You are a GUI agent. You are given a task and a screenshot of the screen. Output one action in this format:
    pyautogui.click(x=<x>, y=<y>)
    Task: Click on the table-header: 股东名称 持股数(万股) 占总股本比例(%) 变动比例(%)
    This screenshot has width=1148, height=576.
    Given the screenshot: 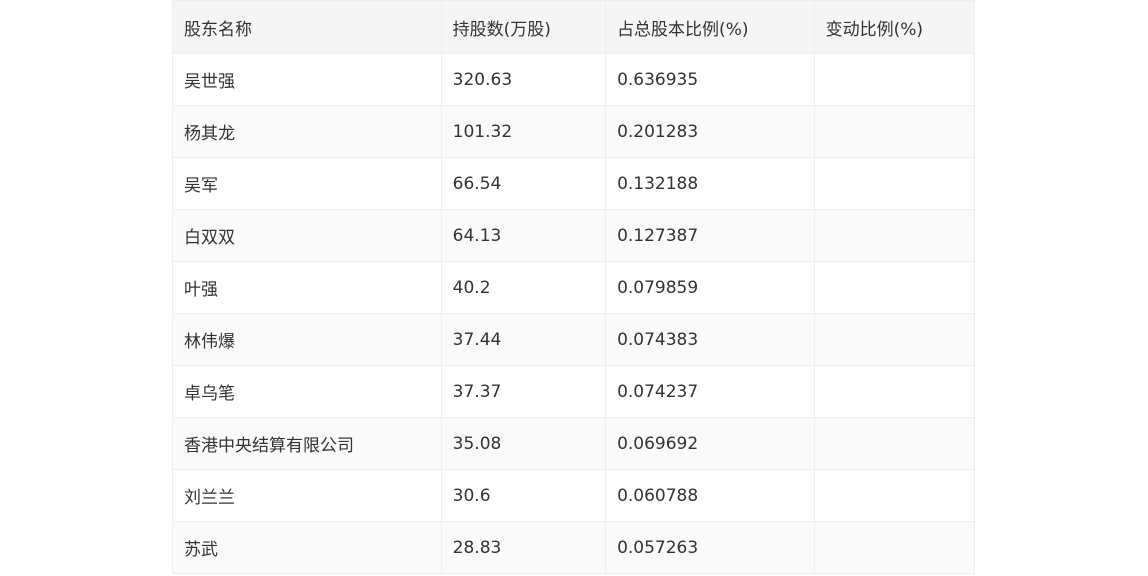 What is the action you would take?
    pyautogui.click(x=574, y=27)
    